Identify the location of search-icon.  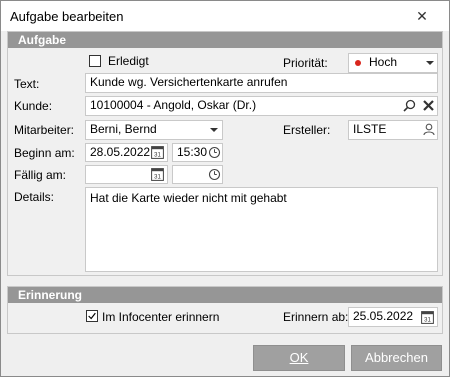
(409, 105).